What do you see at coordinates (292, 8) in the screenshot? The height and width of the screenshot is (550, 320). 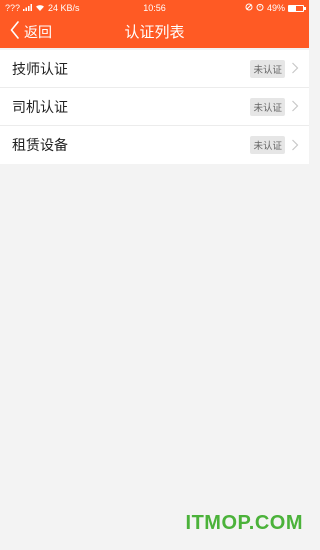 I see `battery-fill` at bounding box center [292, 8].